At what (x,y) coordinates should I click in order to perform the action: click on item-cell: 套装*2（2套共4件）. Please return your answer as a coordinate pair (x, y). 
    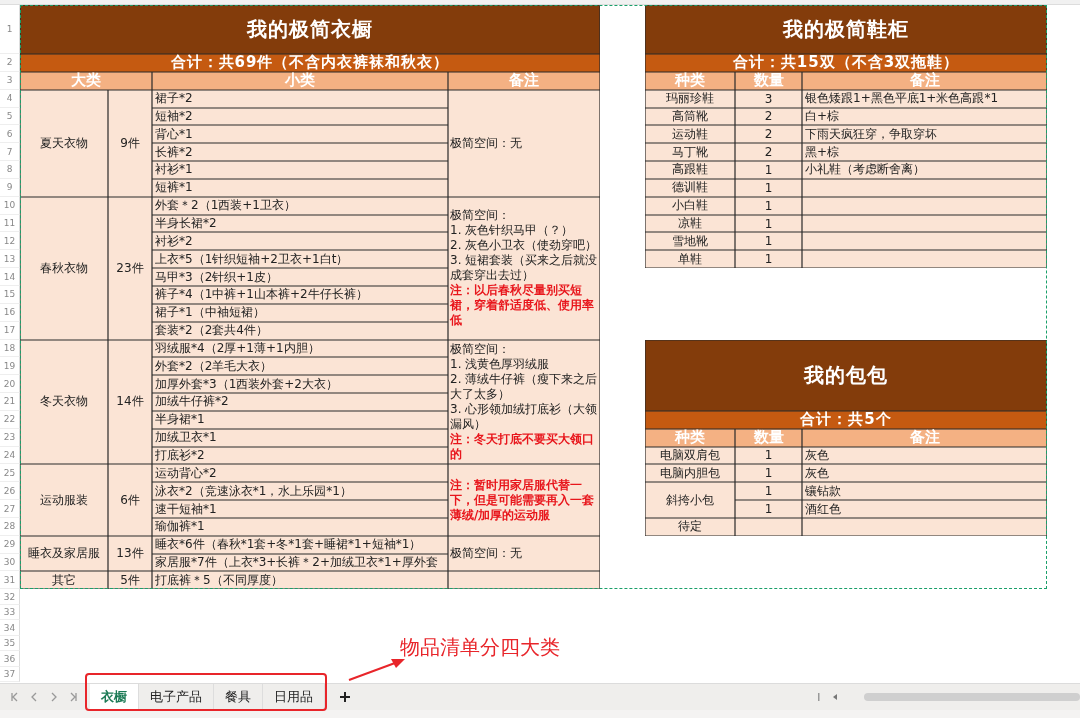
    Looking at the image, I should click on (300, 330).